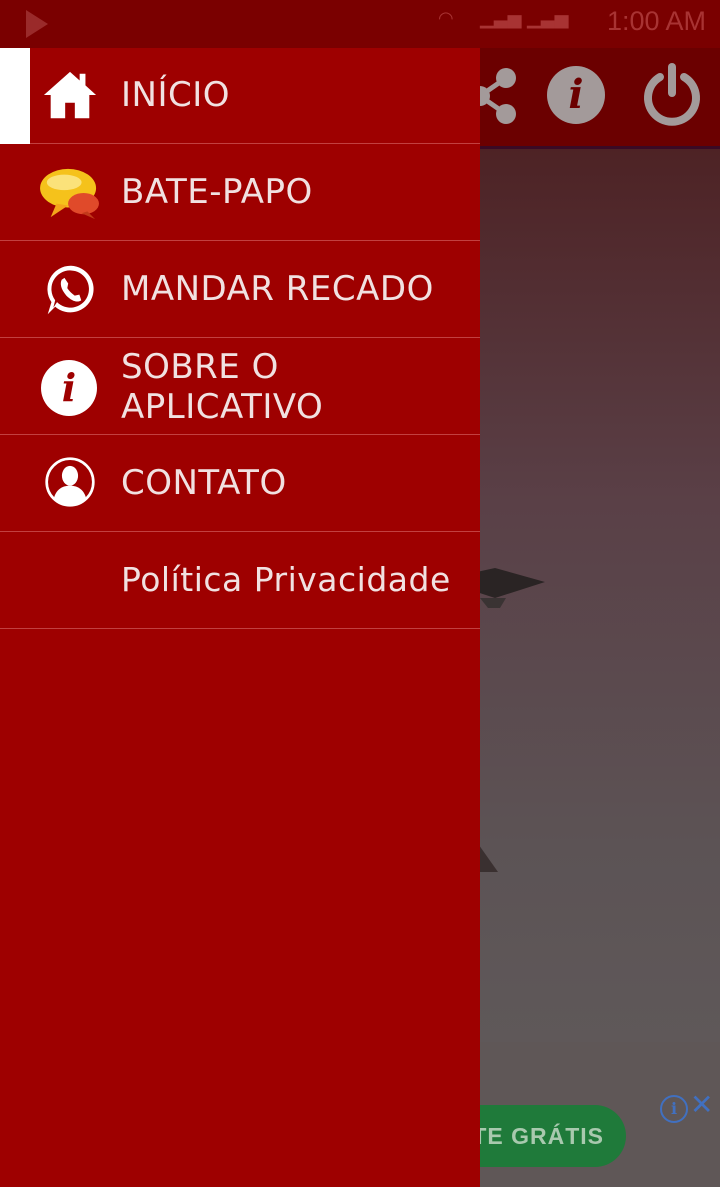 This screenshot has height=1187, width=720. What do you see at coordinates (576, 95) in the screenshot?
I see `about-info-icon: i` at bounding box center [576, 95].